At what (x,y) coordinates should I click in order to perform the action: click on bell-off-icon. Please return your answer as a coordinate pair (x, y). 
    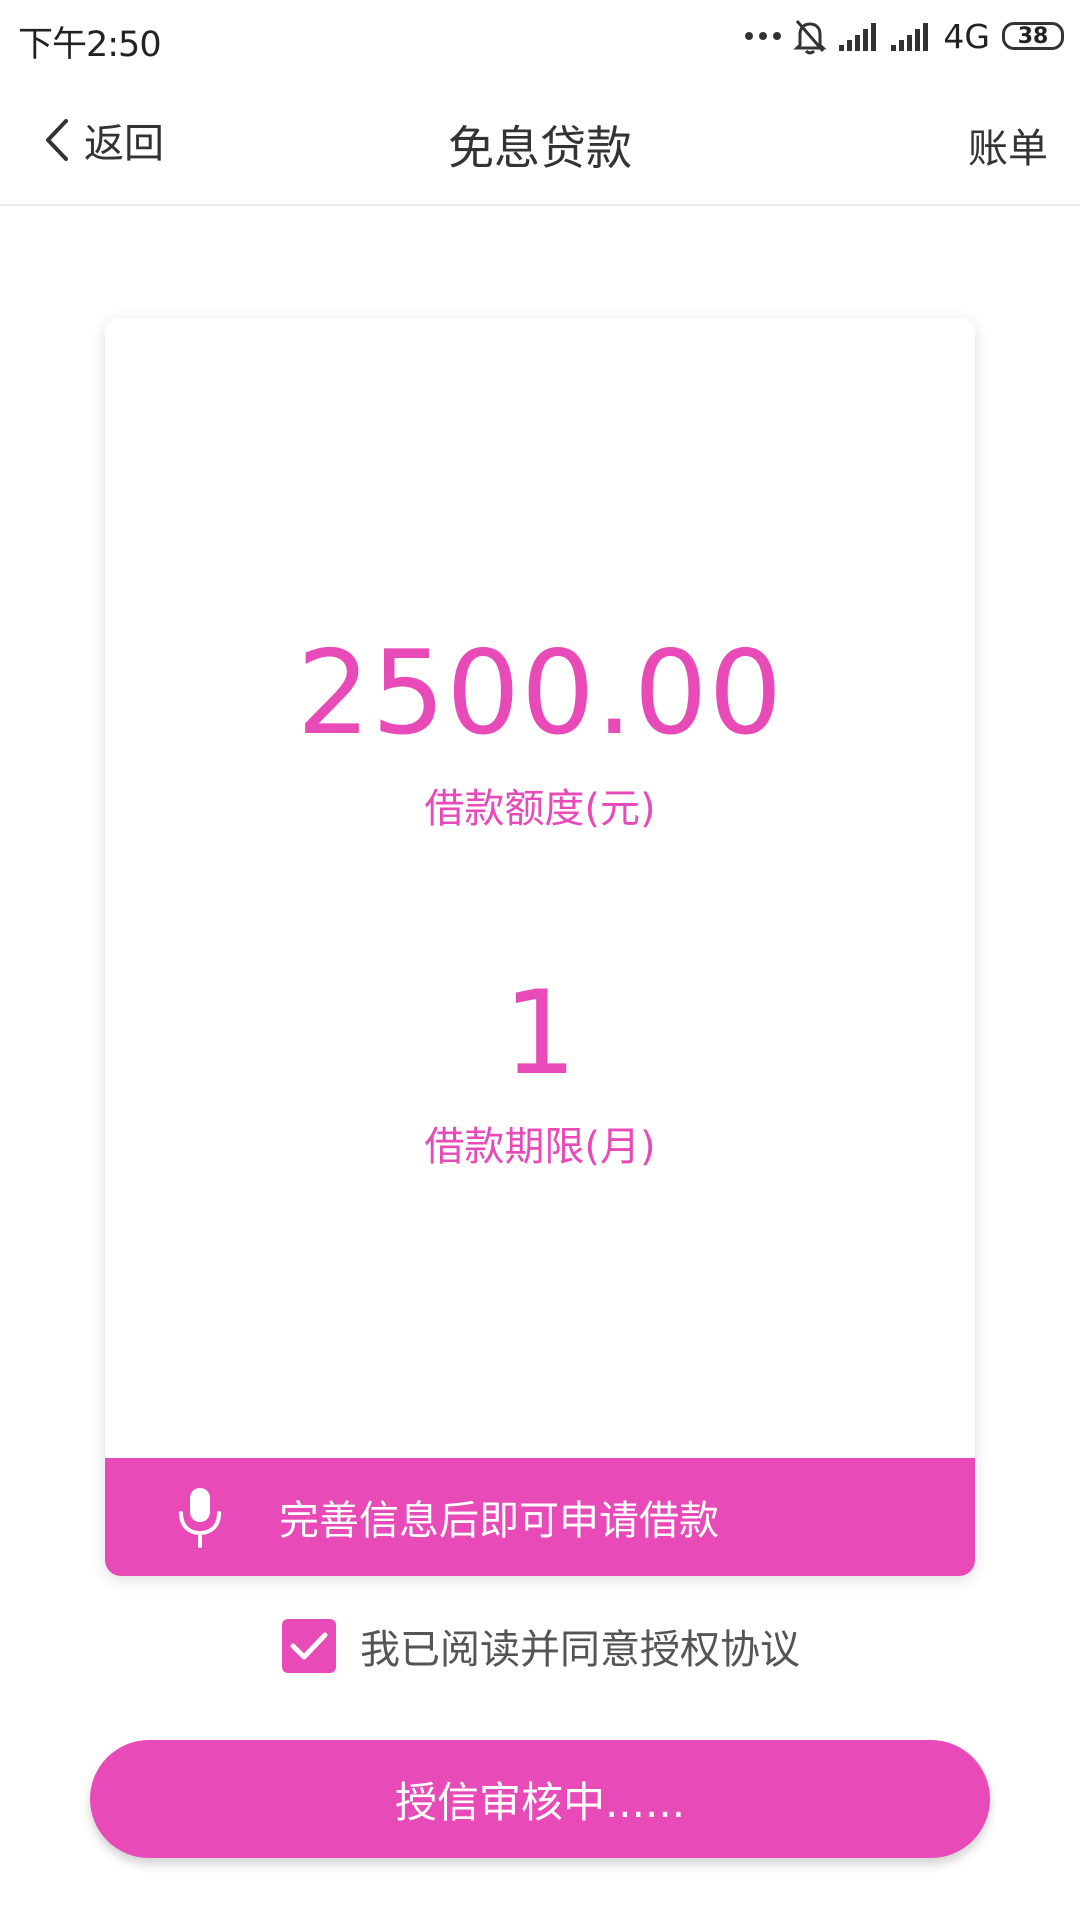
    Looking at the image, I should click on (810, 37).